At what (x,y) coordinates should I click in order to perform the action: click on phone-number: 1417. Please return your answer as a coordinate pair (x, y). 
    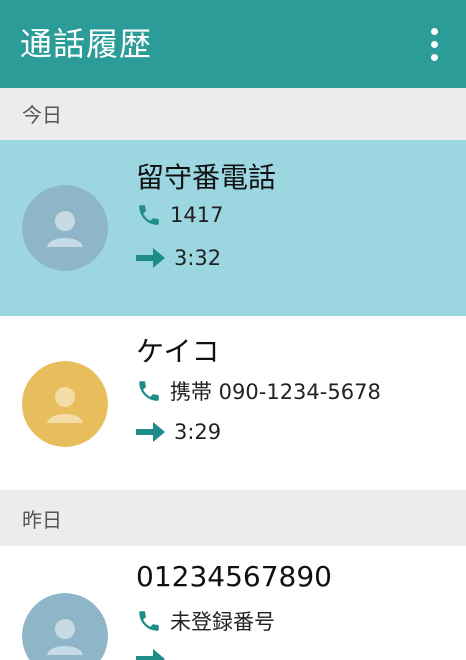
    Looking at the image, I should click on (197, 215).